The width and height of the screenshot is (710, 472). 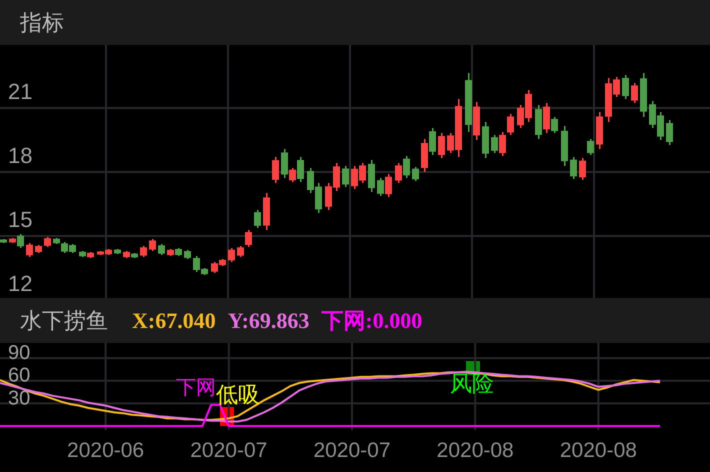 What do you see at coordinates (20, 155) in the screenshot?
I see `y-axis-label: 18` at bounding box center [20, 155].